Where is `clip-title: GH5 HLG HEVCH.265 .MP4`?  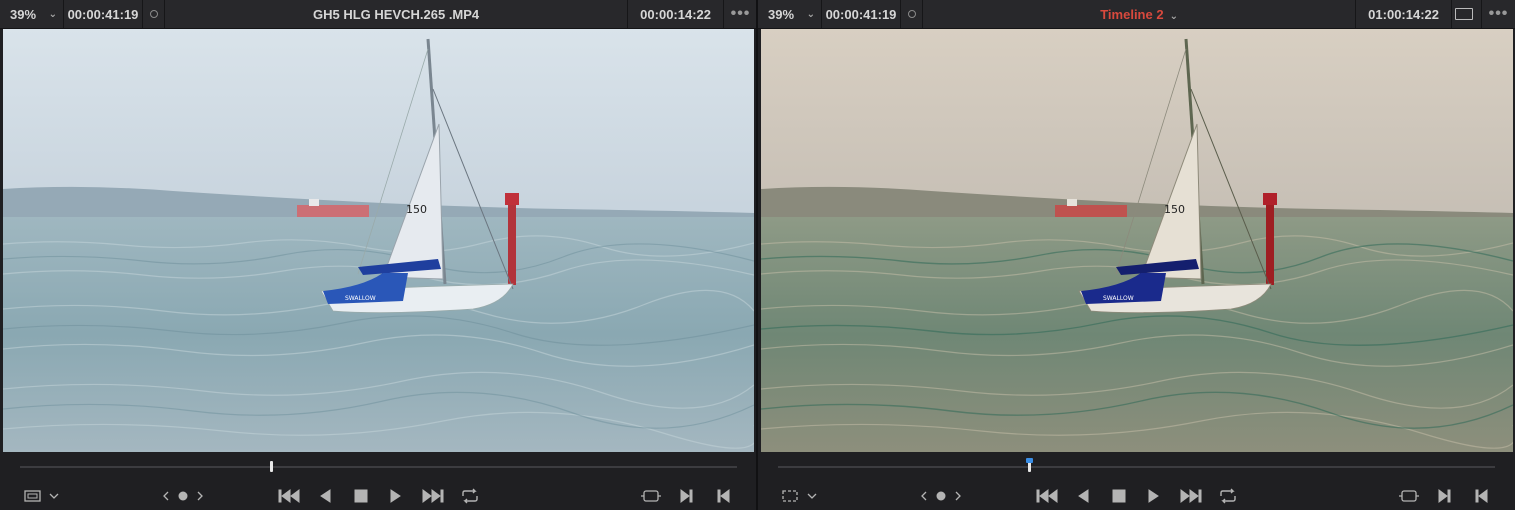 clip-title: GH5 HLG HEVCH.265 .MP4 is located at coordinates (396, 14).